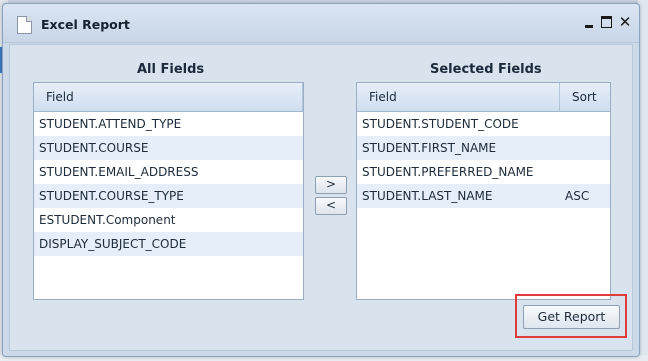 Image resolution: width=648 pixels, height=361 pixels. I want to click on dialog-title: Excel Report, so click(85, 24).